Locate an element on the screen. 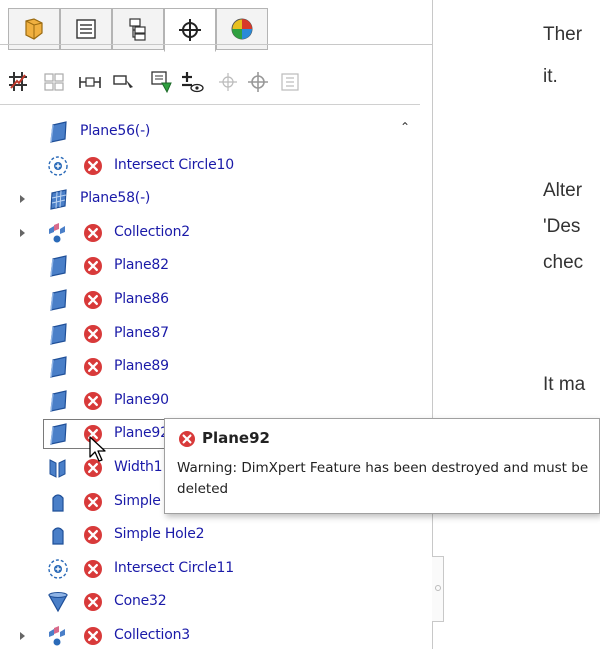 The width and height of the screenshot is (600, 652). tree-item-label: Plane87 is located at coordinates (141, 332).